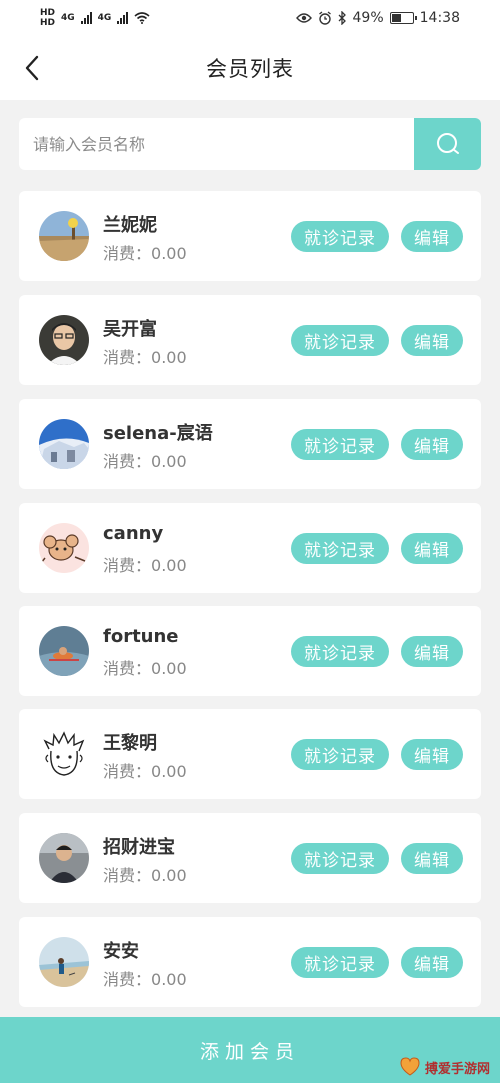  Describe the element at coordinates (250, 340) in the screenshot. I see `member-card: 吴开富 消费：0.00 就诊记录 编辑` at that location.